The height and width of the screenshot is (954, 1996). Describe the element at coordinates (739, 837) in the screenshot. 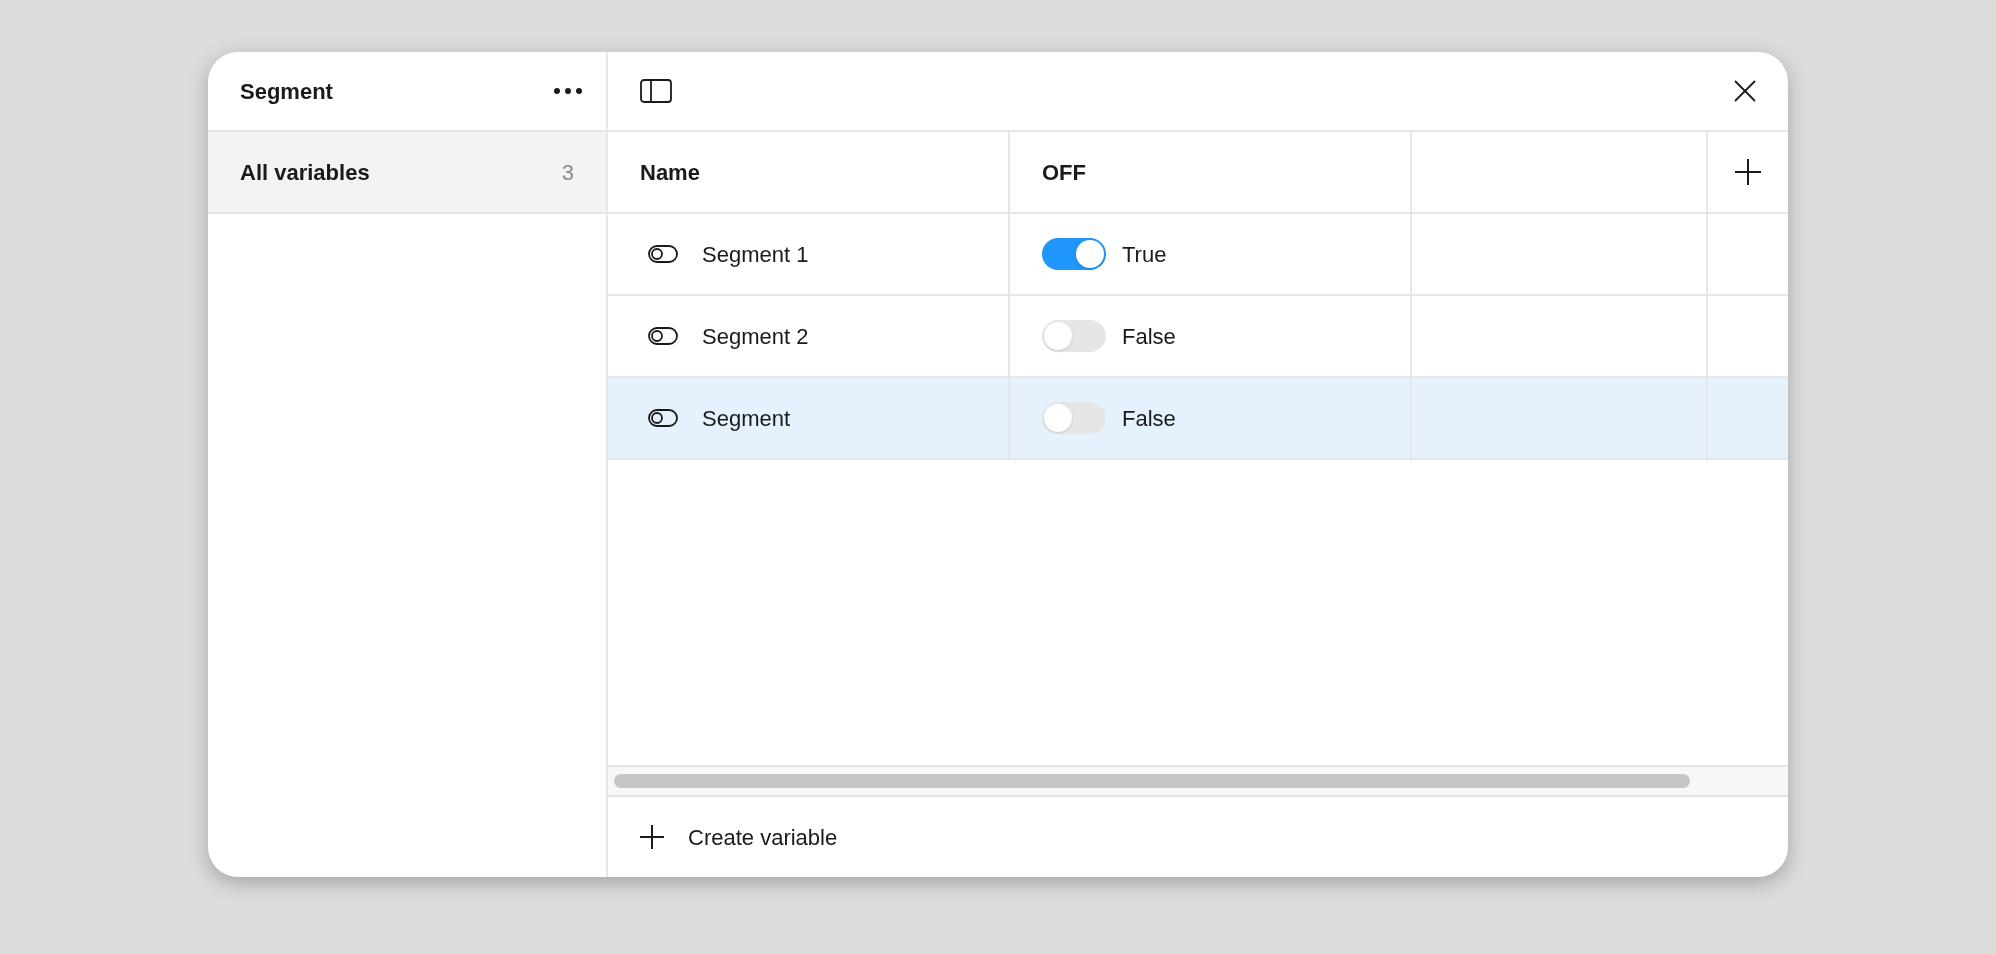

I see `create-variable-button: Create variable` at that location.